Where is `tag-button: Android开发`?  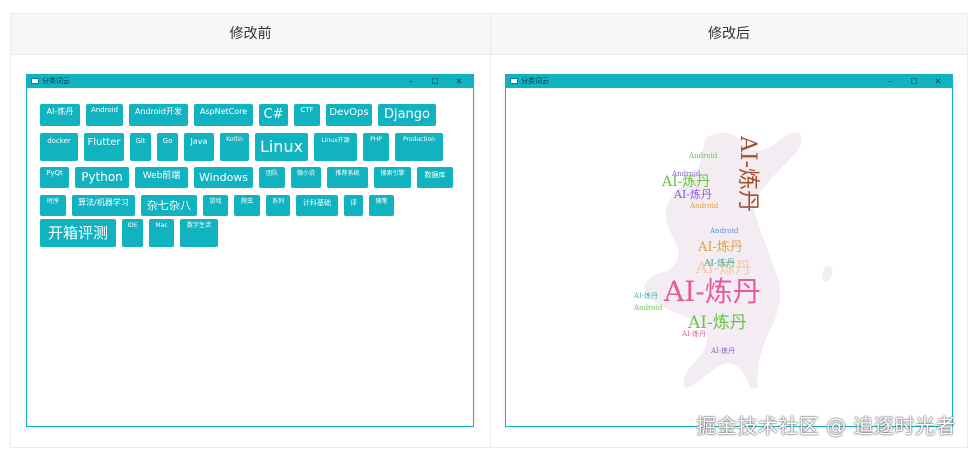
tag-button: Android开发 is located at coordinates (158, 115).